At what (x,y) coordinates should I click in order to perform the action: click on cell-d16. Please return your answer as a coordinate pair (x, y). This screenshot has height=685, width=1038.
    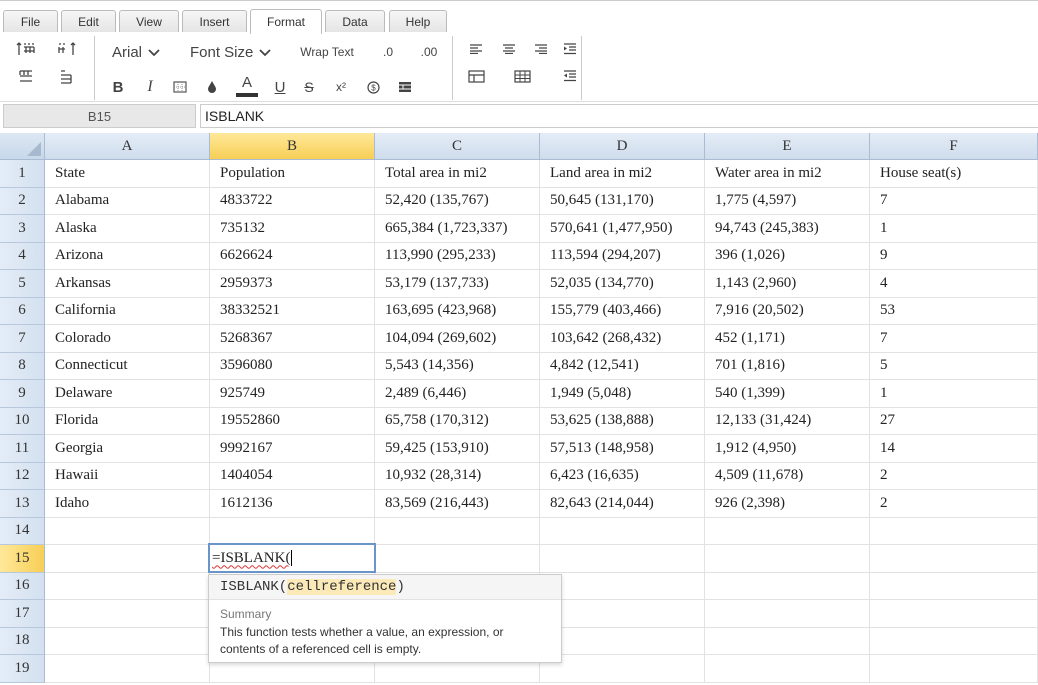
    Looking at the image, I should click on (622, 586).